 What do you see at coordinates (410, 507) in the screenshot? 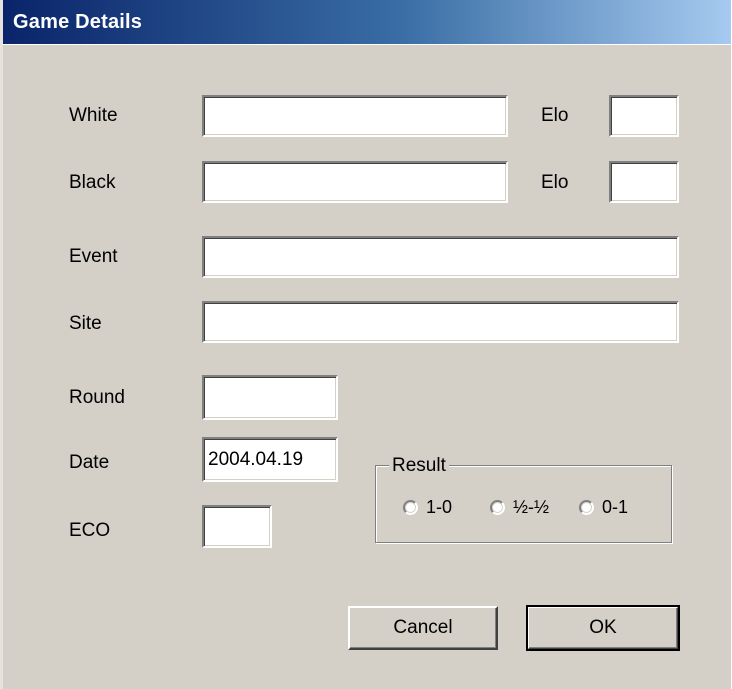
I see `radio-1-0-icon` at bounding box center [410, 507].